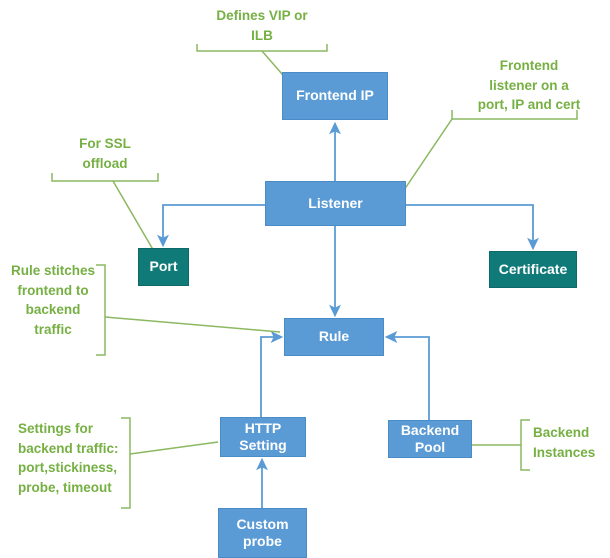  What do you see at coordinates (407, 375) in the screenshot?
I see `connector-backend-pool-to-rule` at bounding box center [407, 375].